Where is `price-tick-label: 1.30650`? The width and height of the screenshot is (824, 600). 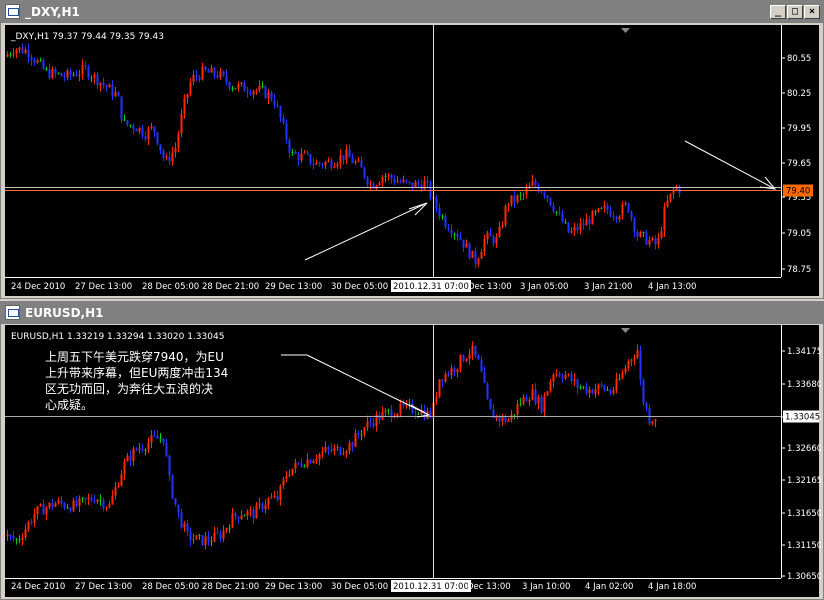 price-tick-label: 1.30650 is located at coordinates (804, 577).